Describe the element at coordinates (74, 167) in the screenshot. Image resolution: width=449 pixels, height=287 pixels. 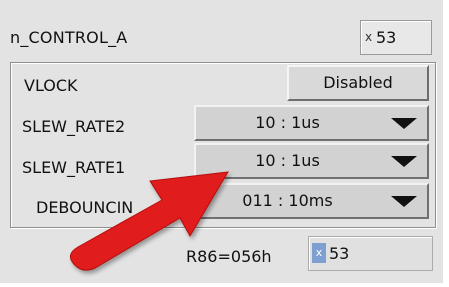
I see `slew-rate1-label: SLEW_RATE1` at that location.